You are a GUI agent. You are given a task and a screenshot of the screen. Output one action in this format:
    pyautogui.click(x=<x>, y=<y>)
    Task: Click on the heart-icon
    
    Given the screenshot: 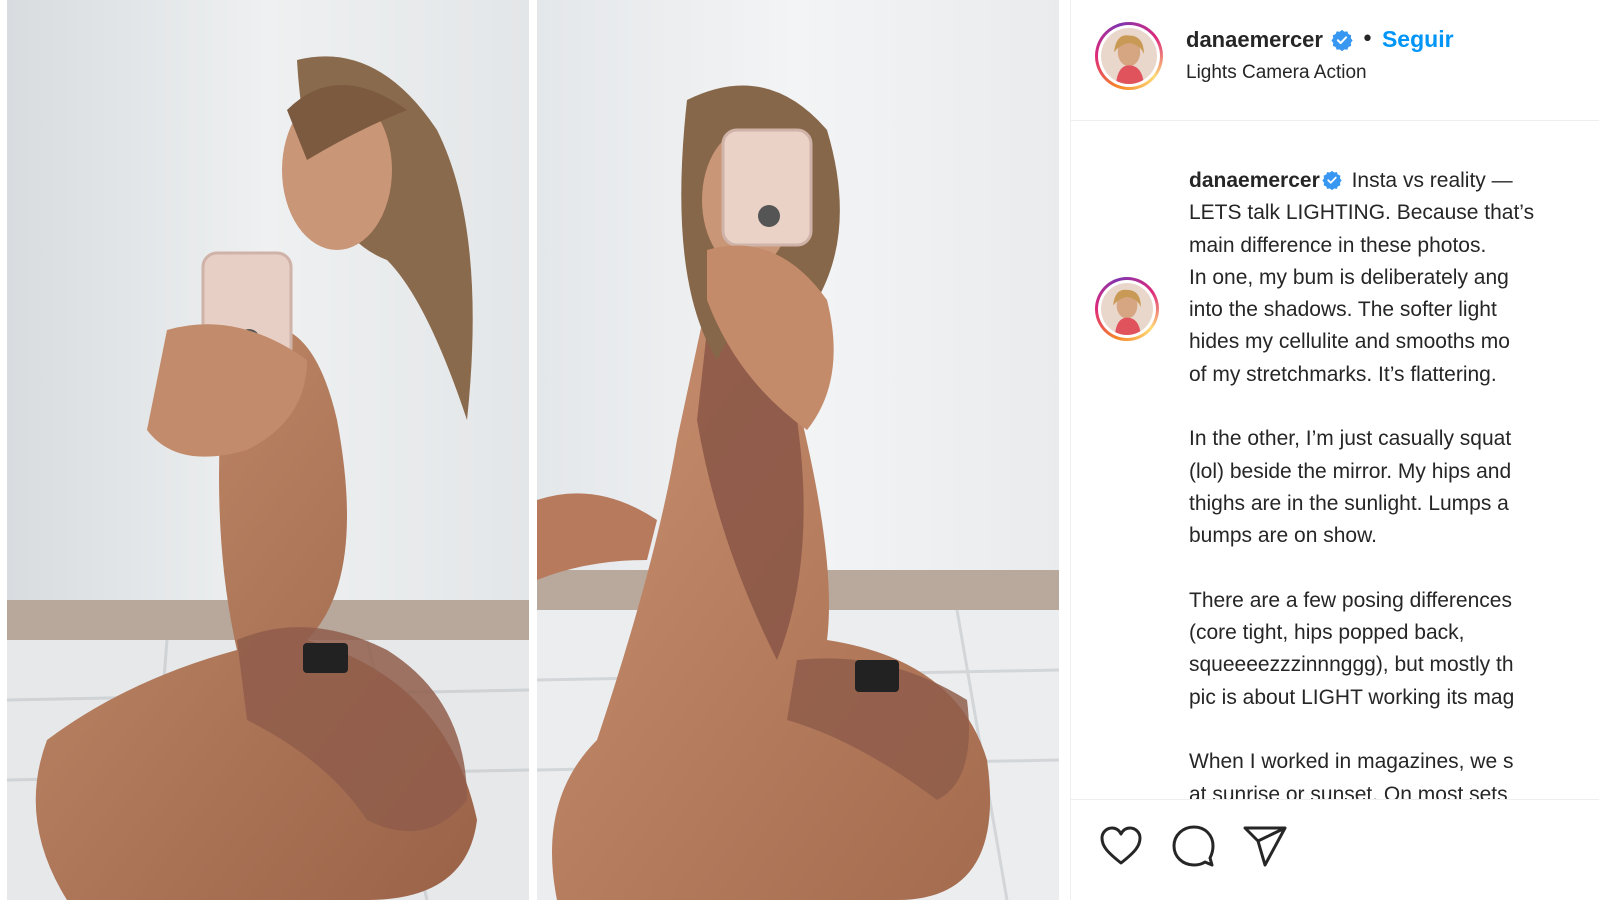 What is the action you would take?
    pyautogui.click(x=1121, y=846)
    